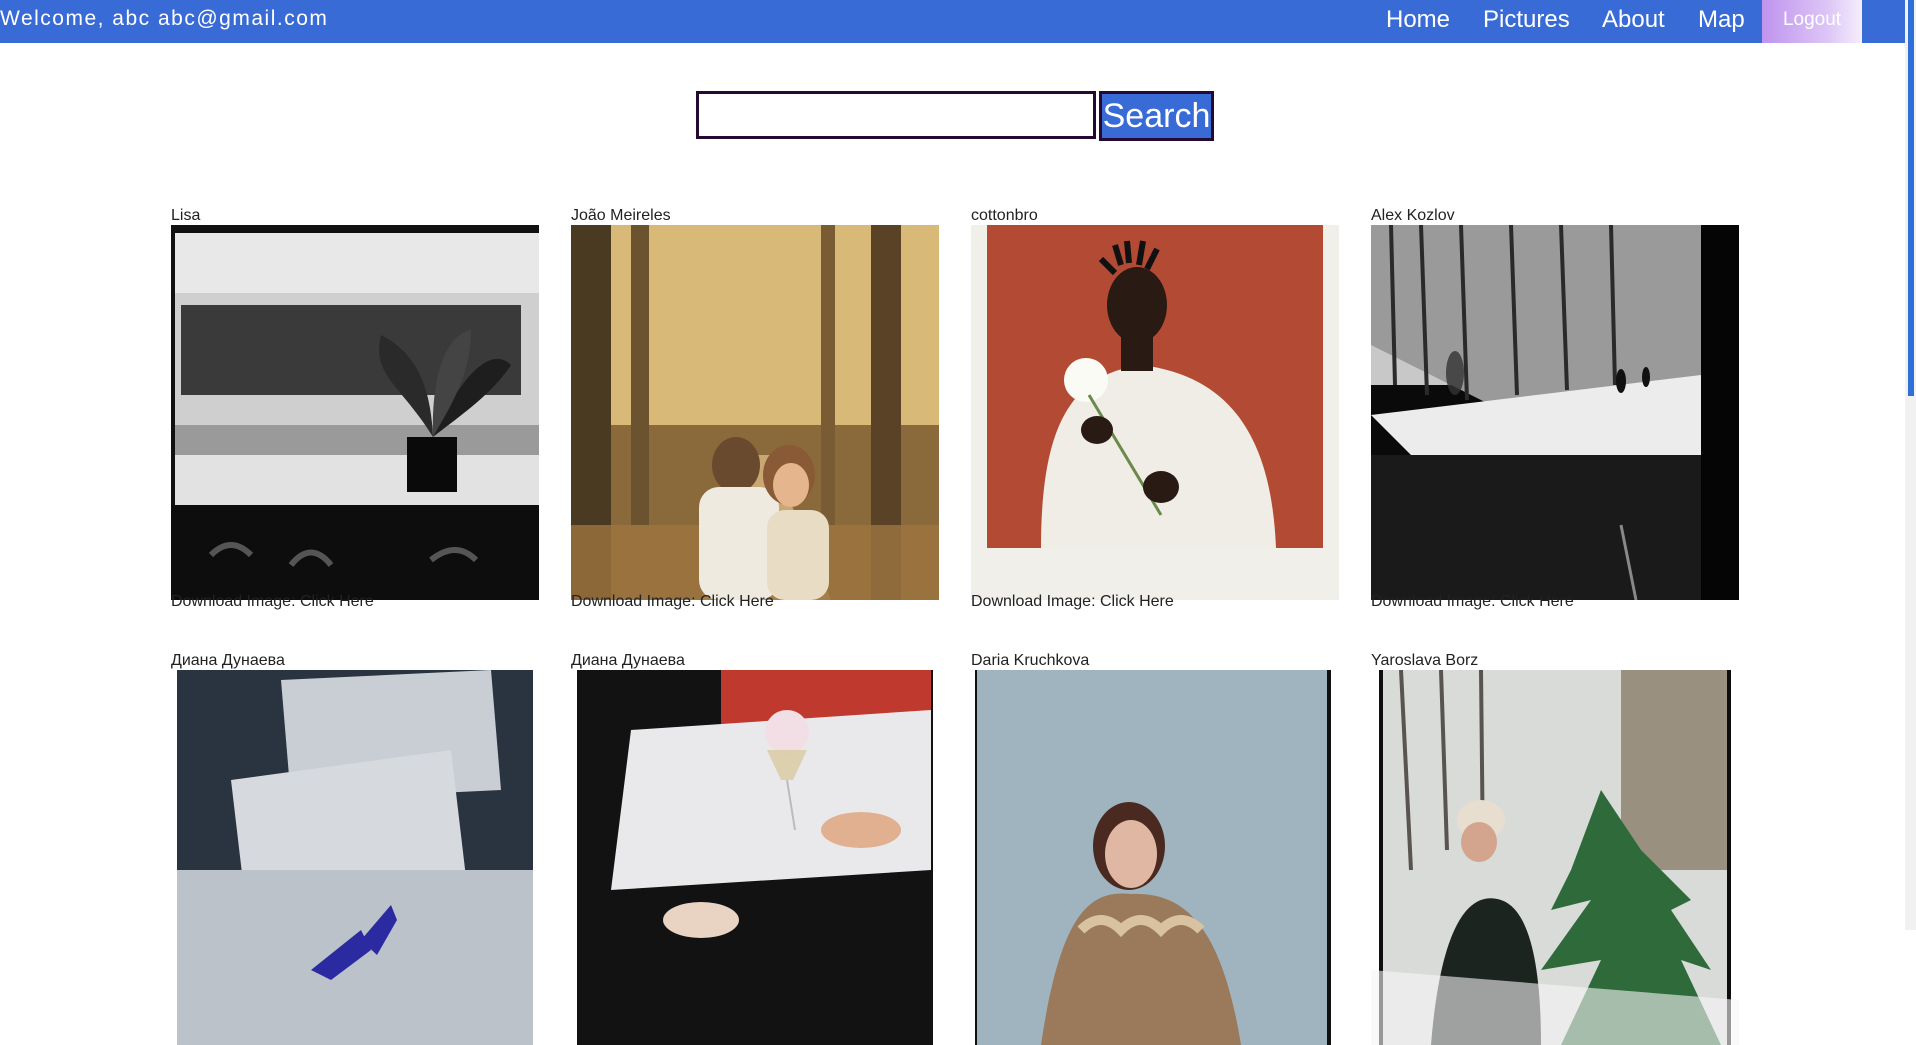  I want to click on welcome-text: Welcome, abc abc@gmail.com, so click(164, 18).